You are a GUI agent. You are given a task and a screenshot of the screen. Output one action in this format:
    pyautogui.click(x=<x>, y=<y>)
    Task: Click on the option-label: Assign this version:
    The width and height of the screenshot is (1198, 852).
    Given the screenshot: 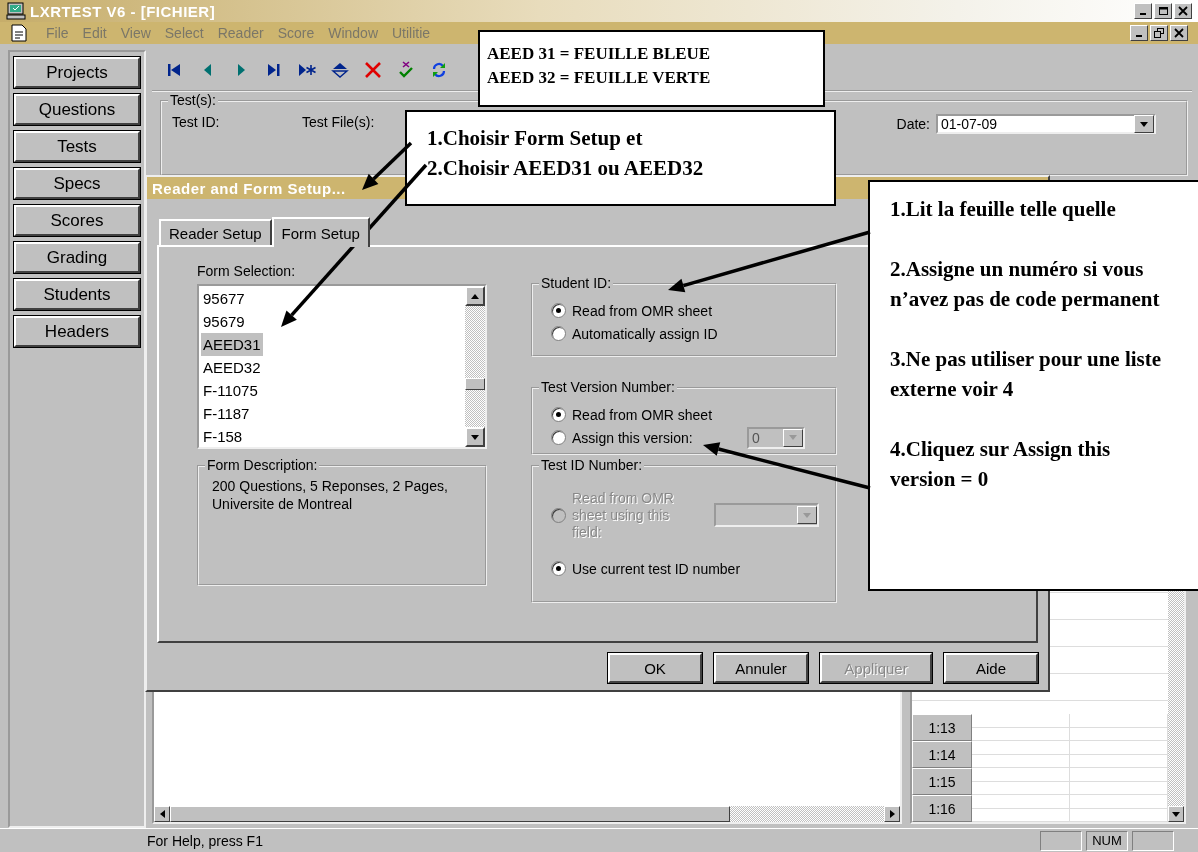 What is the action you would take?
    pyautogui.click(x=632, y=437)
    